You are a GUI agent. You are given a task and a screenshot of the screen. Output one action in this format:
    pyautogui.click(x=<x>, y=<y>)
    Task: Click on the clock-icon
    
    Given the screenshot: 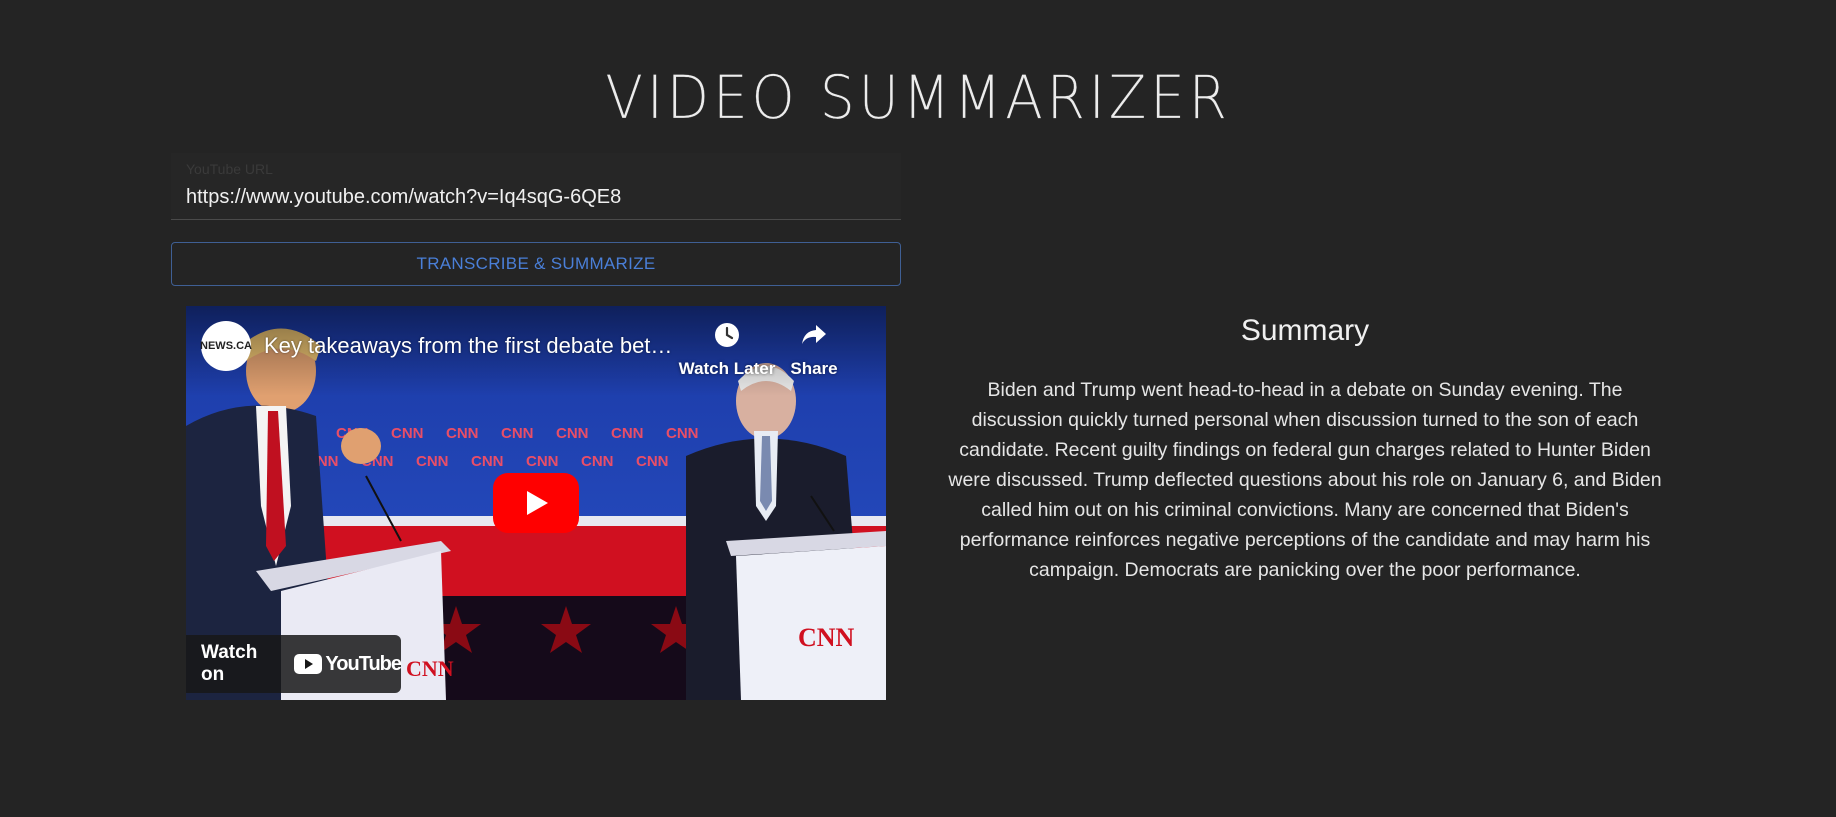 What is the action you would take?
    pyautogui.click(x=727, y=335)
    